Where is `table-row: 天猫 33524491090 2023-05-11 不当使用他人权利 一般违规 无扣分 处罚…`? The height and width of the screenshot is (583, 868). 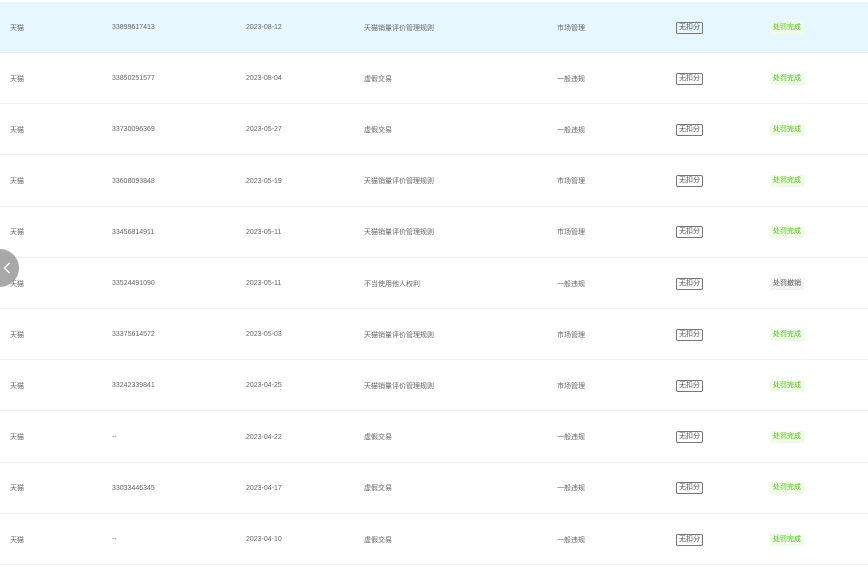 table-row: 天猫 33524491090 2023-05-11 不当使用他人权利 一般违规 无扣分 处罚… is located at coordinates (434, 283).